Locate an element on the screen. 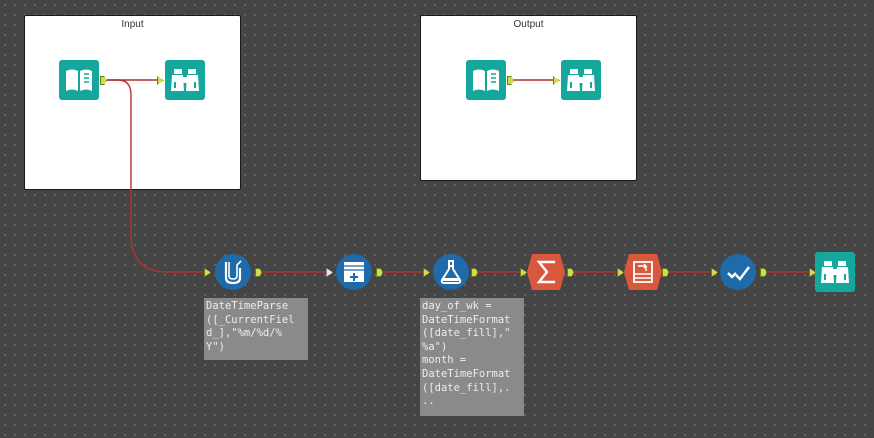 The image size is (874, 438). check-icon is located at coordinates (738, 272).